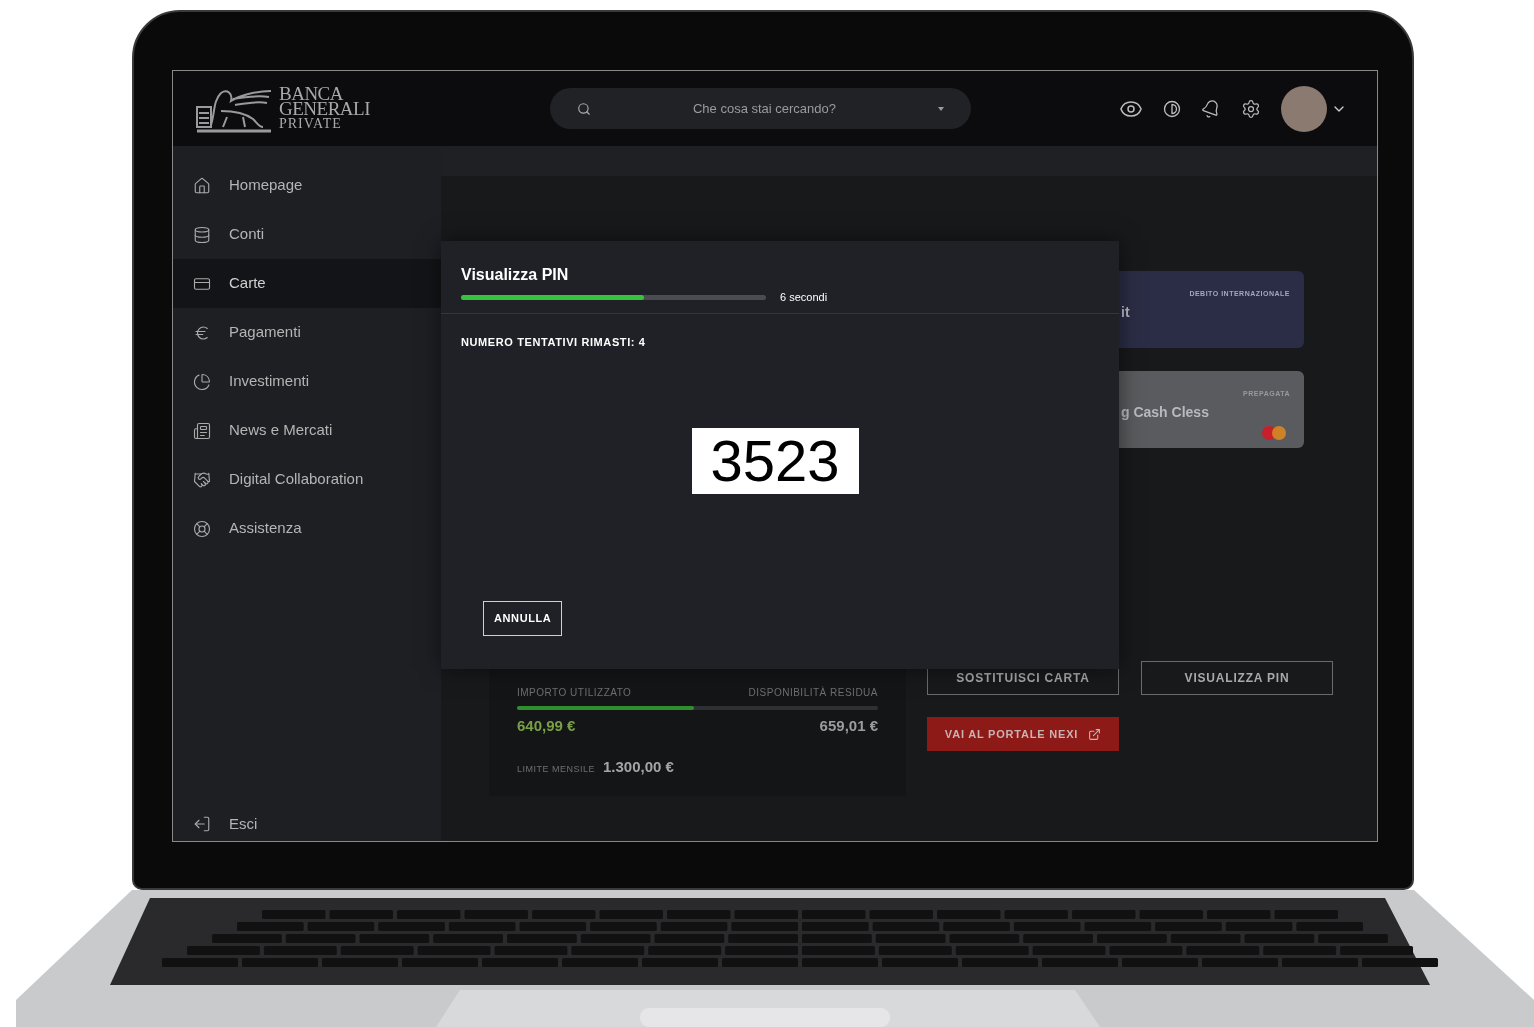 The height and width of the screenshot is (1027, 1534). What do you see at coordinates (307, 479) in the screenshot?
I see `sidebar-item: Digital Collaboration` at bounding box center [307, 479].